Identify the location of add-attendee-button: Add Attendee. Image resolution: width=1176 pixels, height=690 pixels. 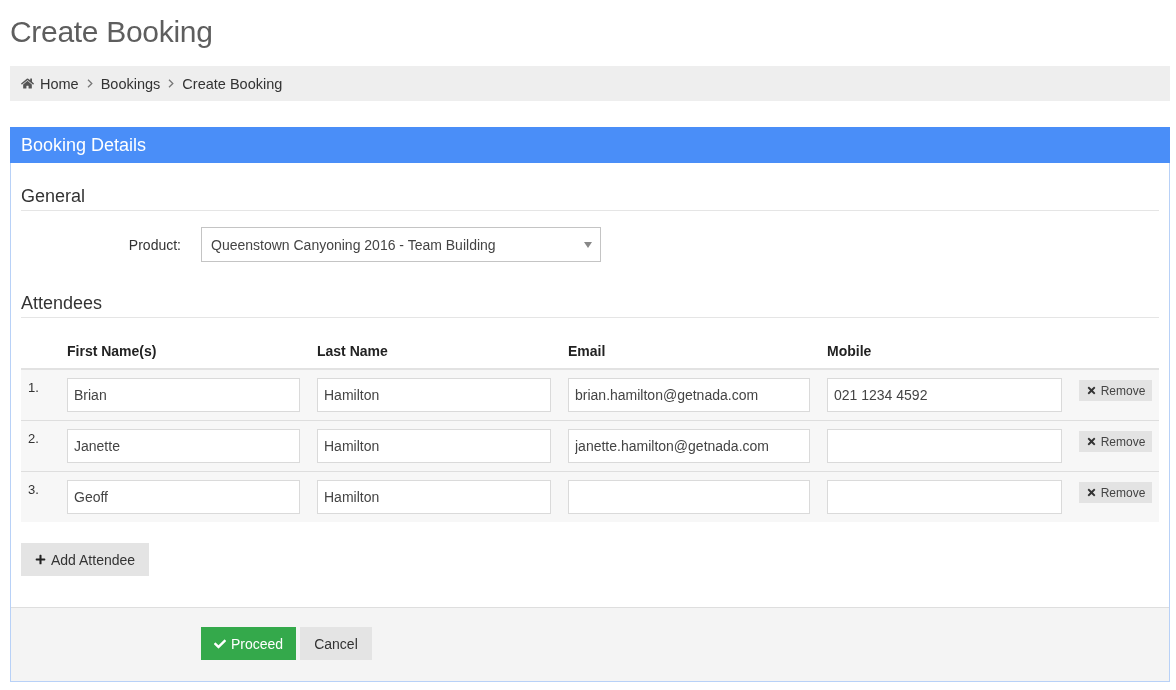
(85, 559).